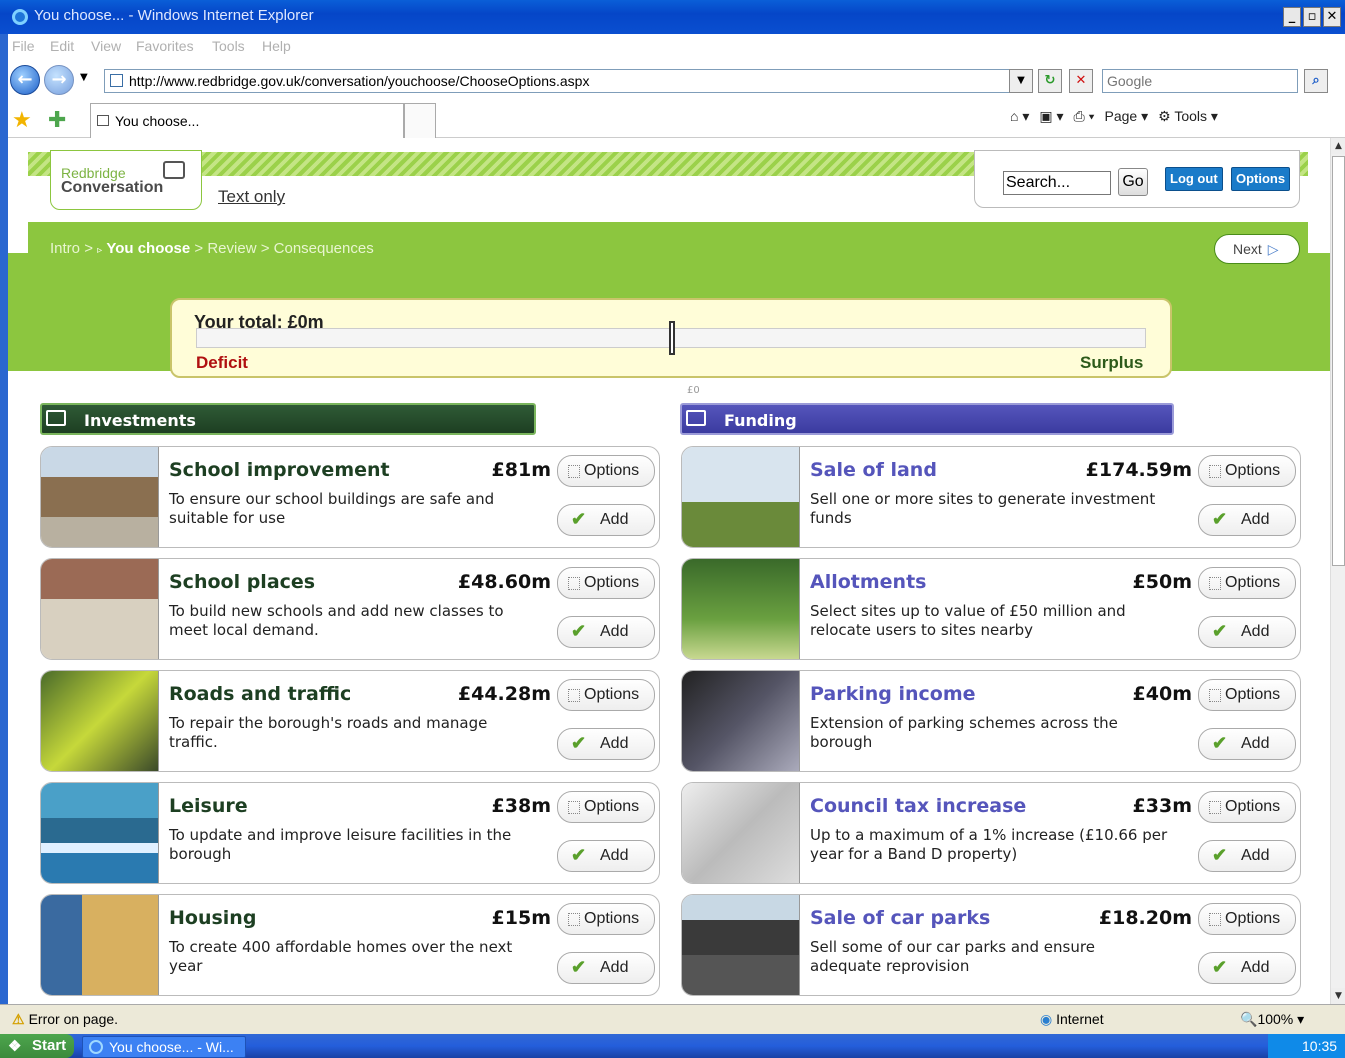 The height and width of the screenshot is (1058, 1345). What do you see at coordinates (1057, 183) in the screenshot?
I see `site-search-input` at bounding box center [1057, 183].